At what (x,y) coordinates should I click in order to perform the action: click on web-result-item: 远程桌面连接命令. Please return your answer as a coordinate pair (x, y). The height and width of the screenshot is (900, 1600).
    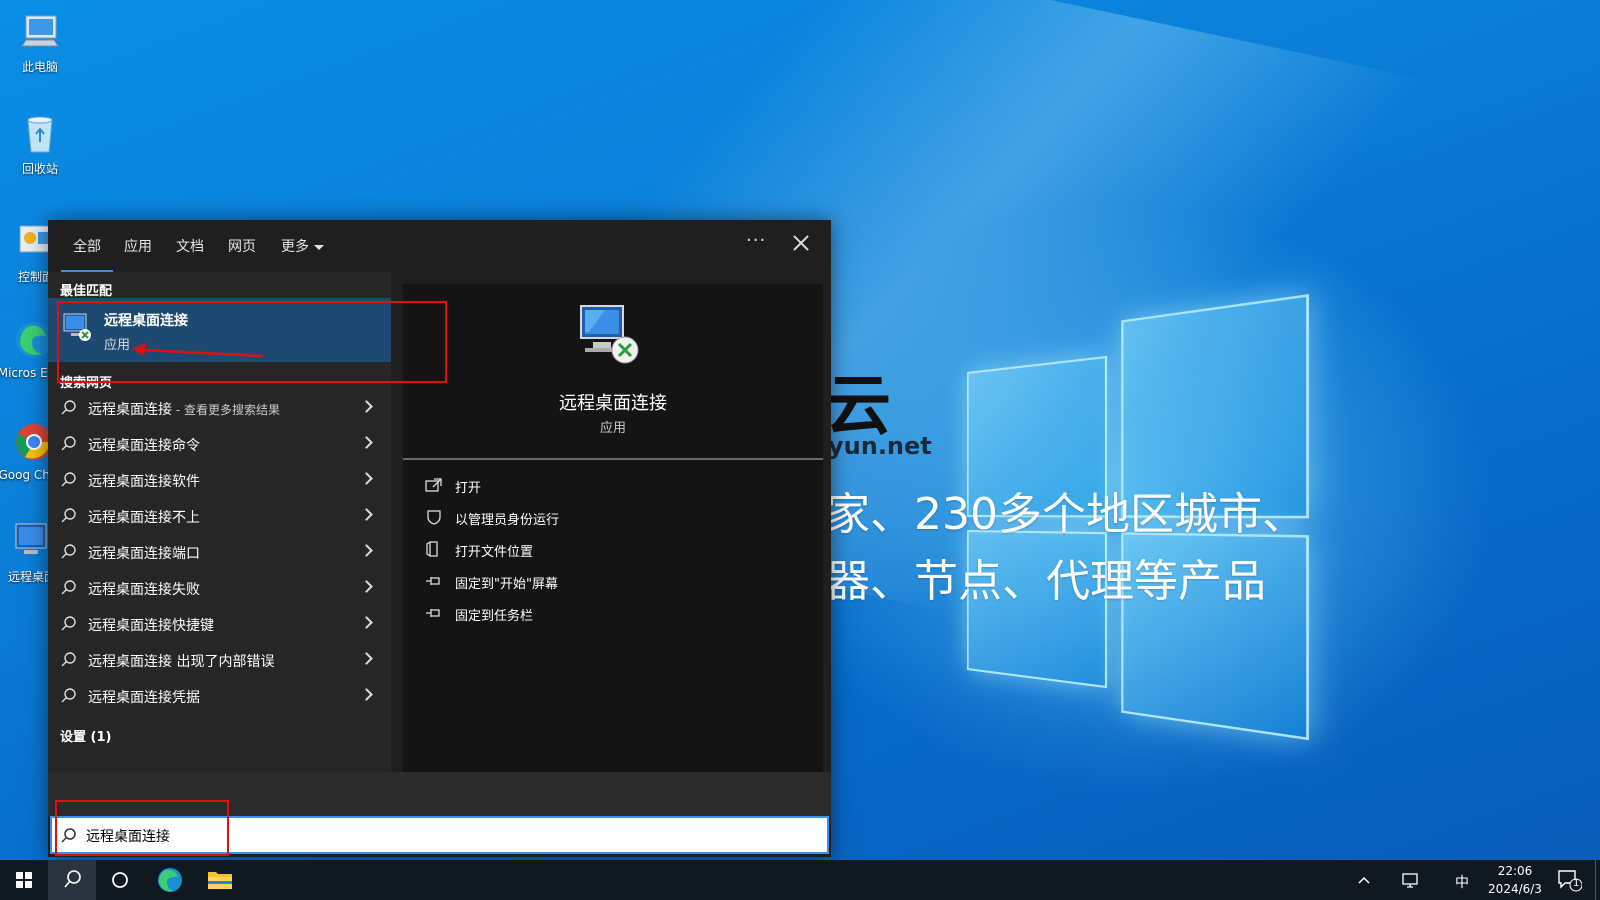
    Looking at the image, I should click on (219, 444).